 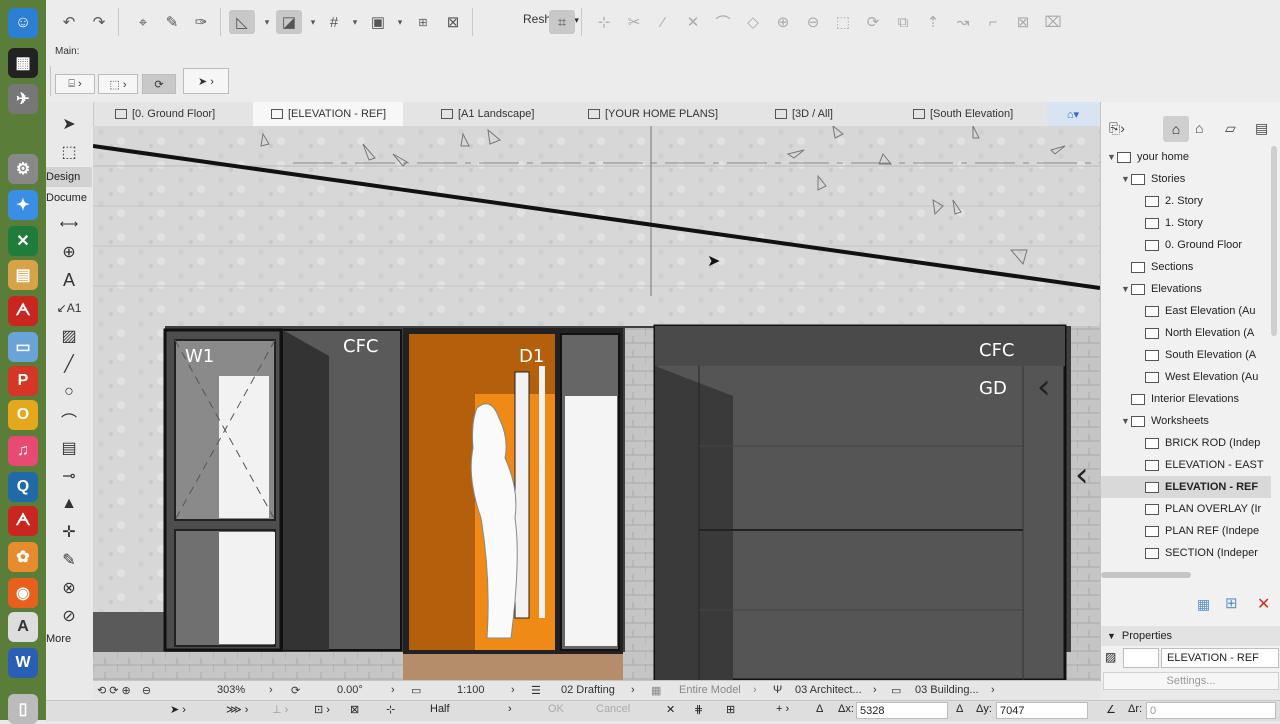 I want to click on delete-icon: ✕, so click(x=1263, y=604).